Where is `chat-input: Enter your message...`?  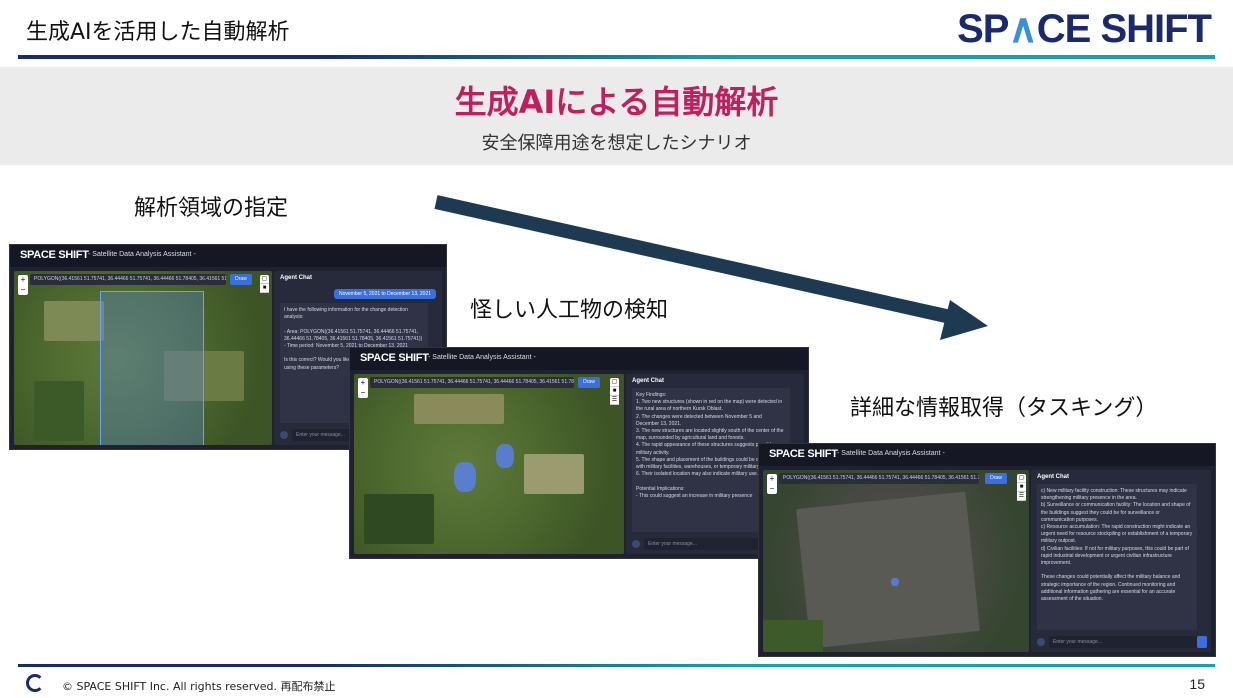 chat-input: Enter your message... is located at coordinates (1123, 642).